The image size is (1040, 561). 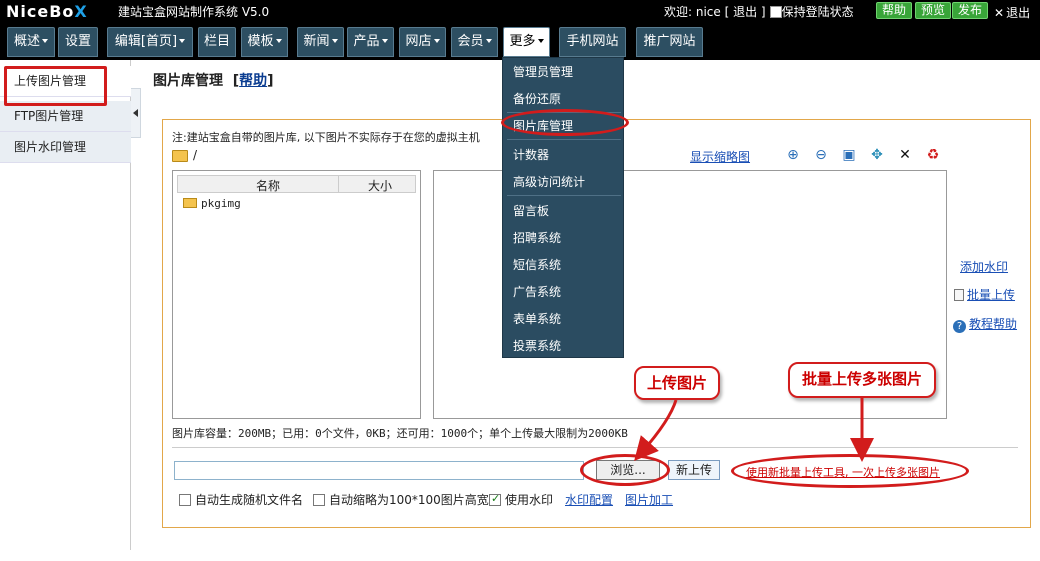 What do you see at coordinates (595, 447) in the screenshot?
I see `divider` at bounding box center [595, 447].